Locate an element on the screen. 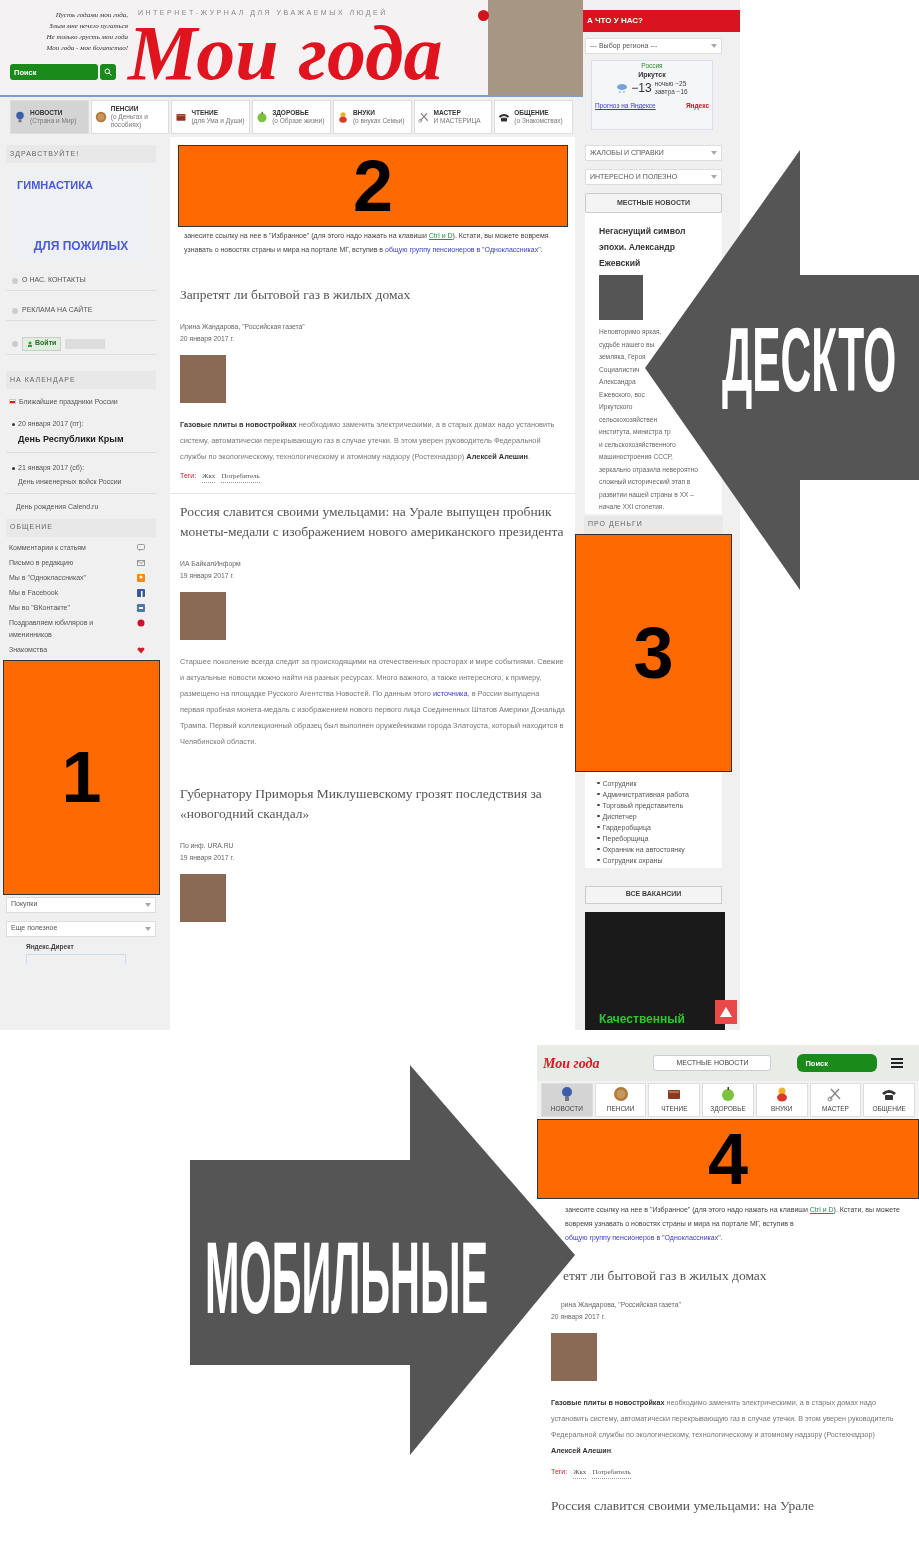  number-label: 1 is located at coordinates (81, 777).